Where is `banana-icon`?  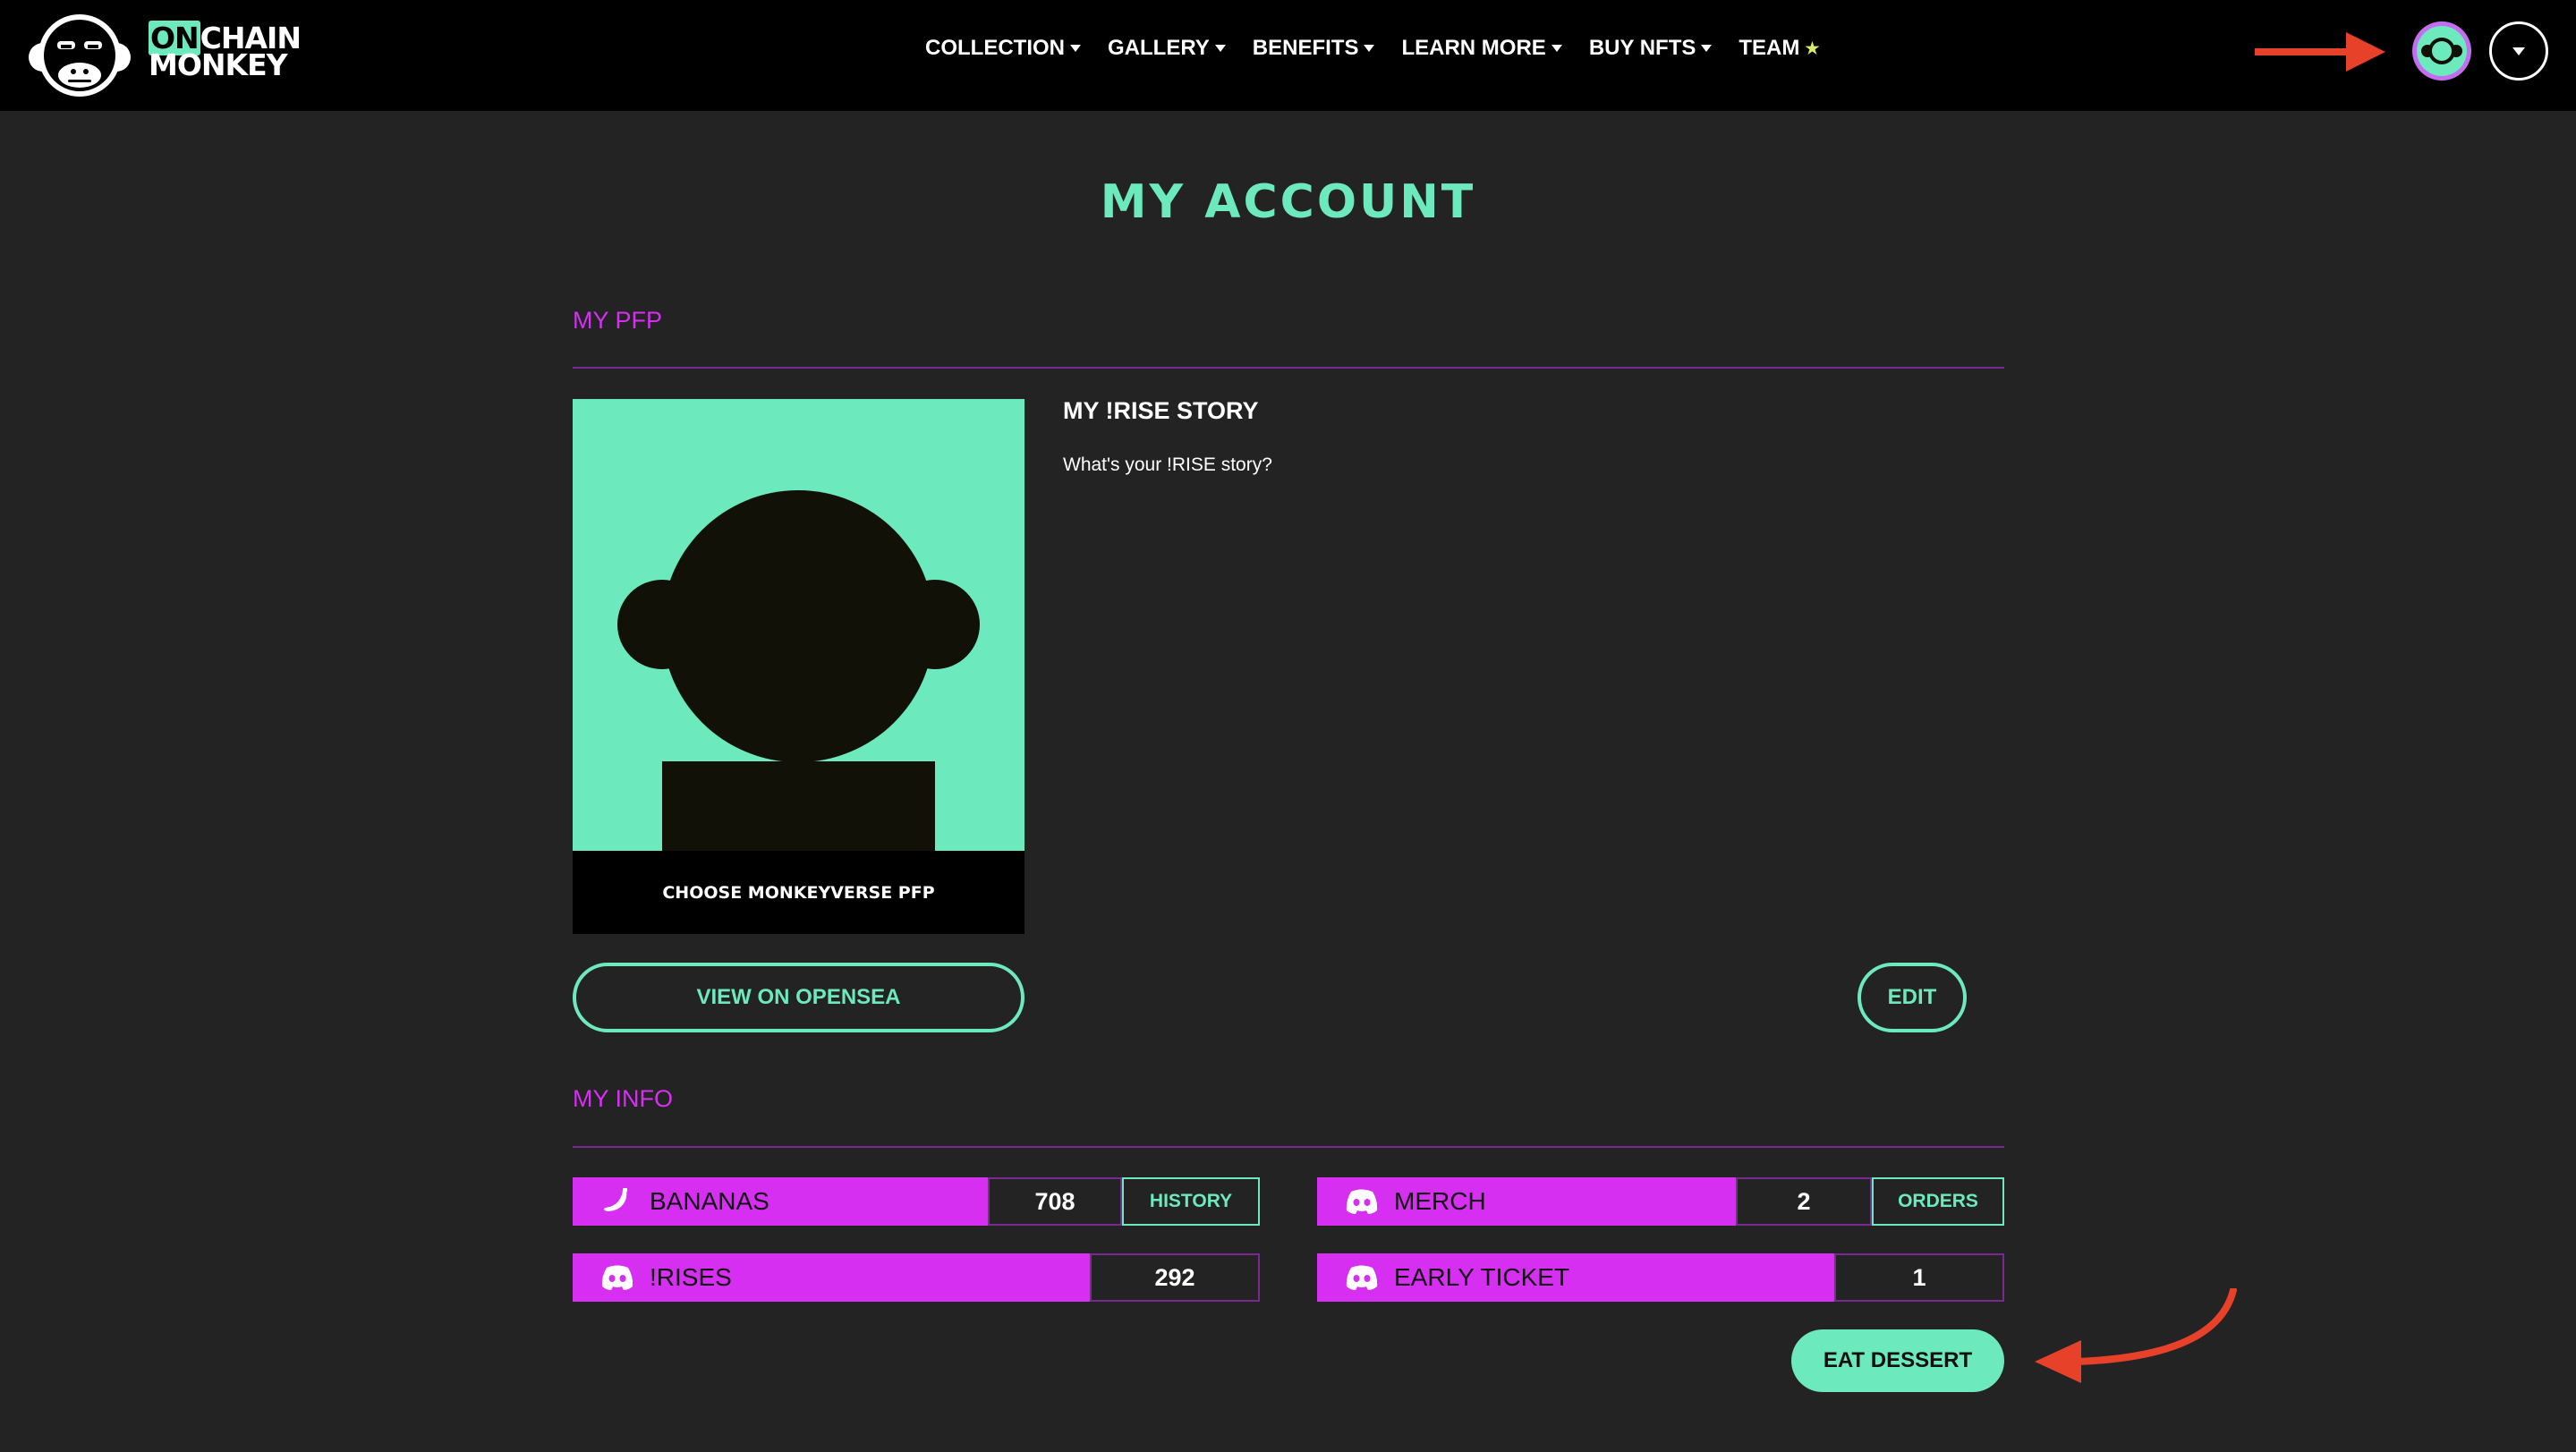
banana-icon is located at coordinates (615, 1199).